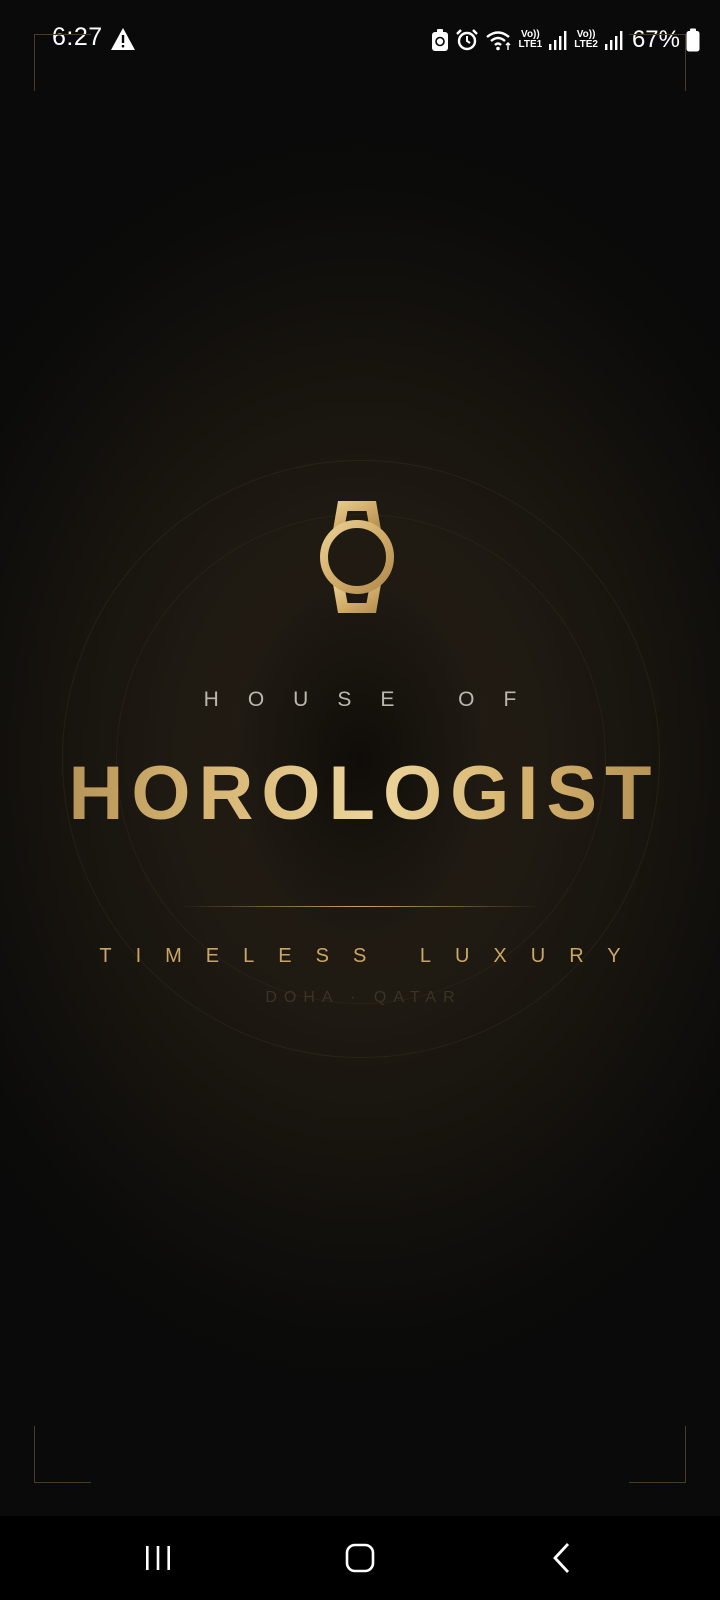  I want to click on home-button, so click(360, 1558).